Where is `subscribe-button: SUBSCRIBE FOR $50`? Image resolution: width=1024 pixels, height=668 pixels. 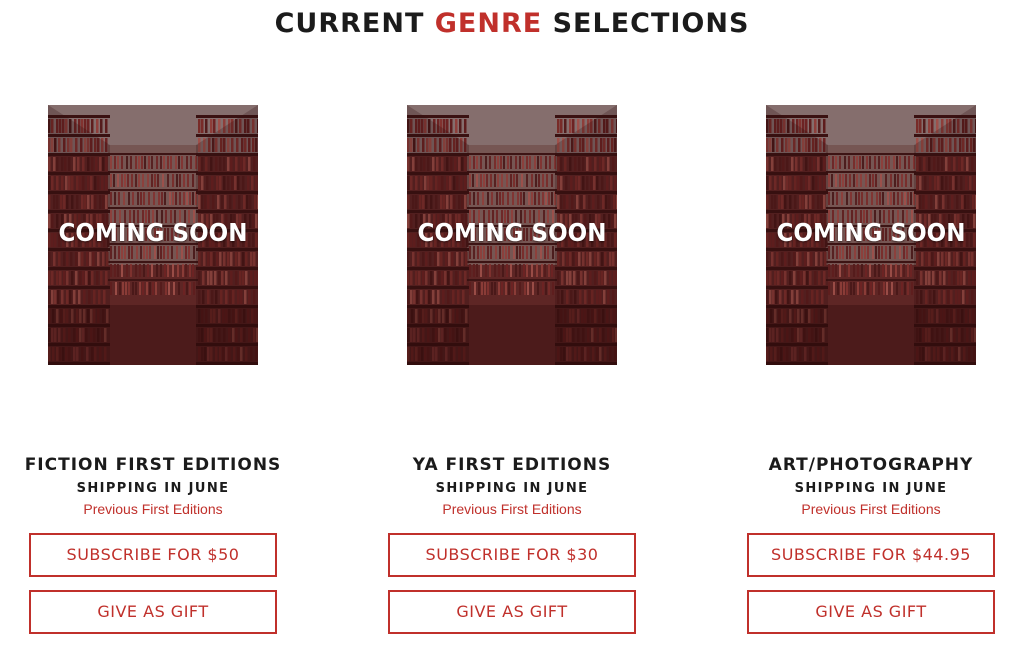
subscribe-button: SUBSCRIBE FOR $50 is located at coordinates (153, 555).